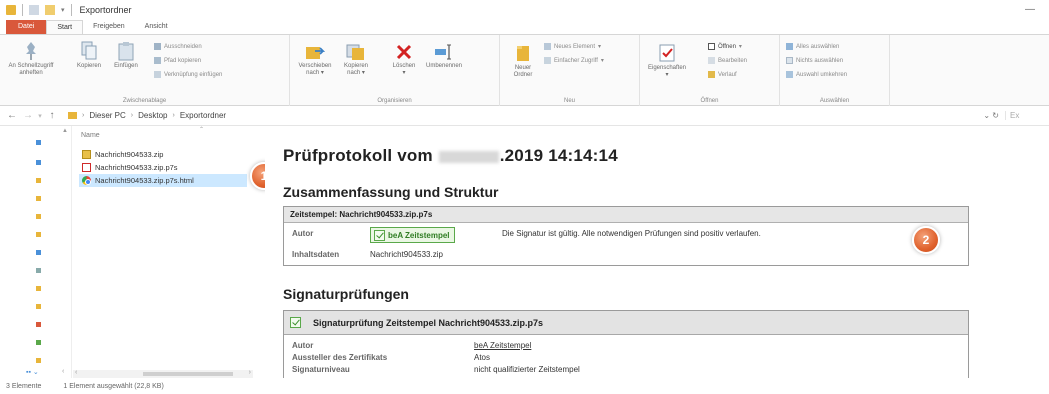  Describe the element at coordinates (379, 235) in the screenshot. I see `check-icon` at that location.